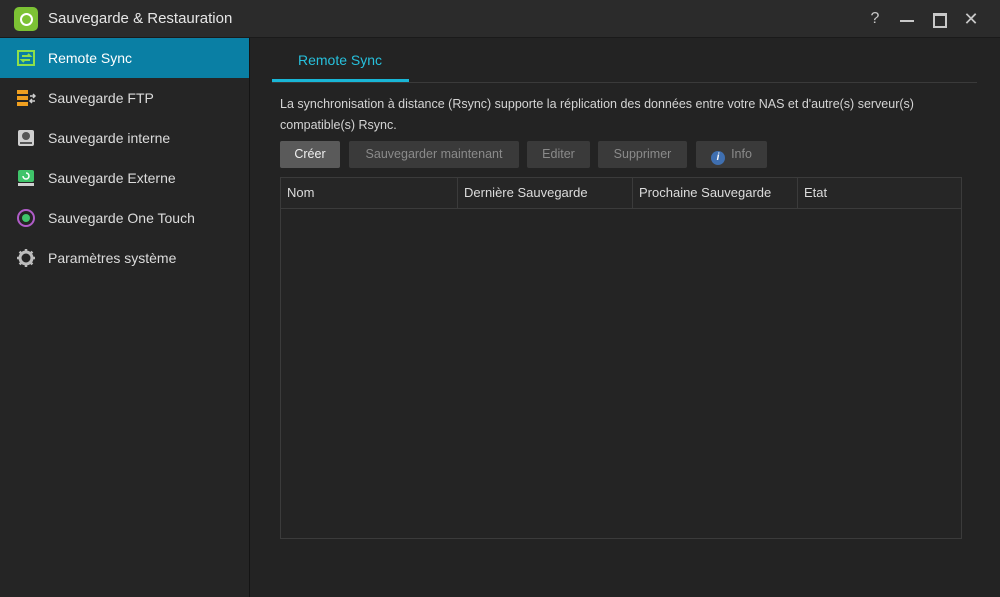 The image size is (1000, 597). Describe the element at coordinates (140, 18) in the screenshot. I see `window-title: Sauvegarde & Restauration` at that location.